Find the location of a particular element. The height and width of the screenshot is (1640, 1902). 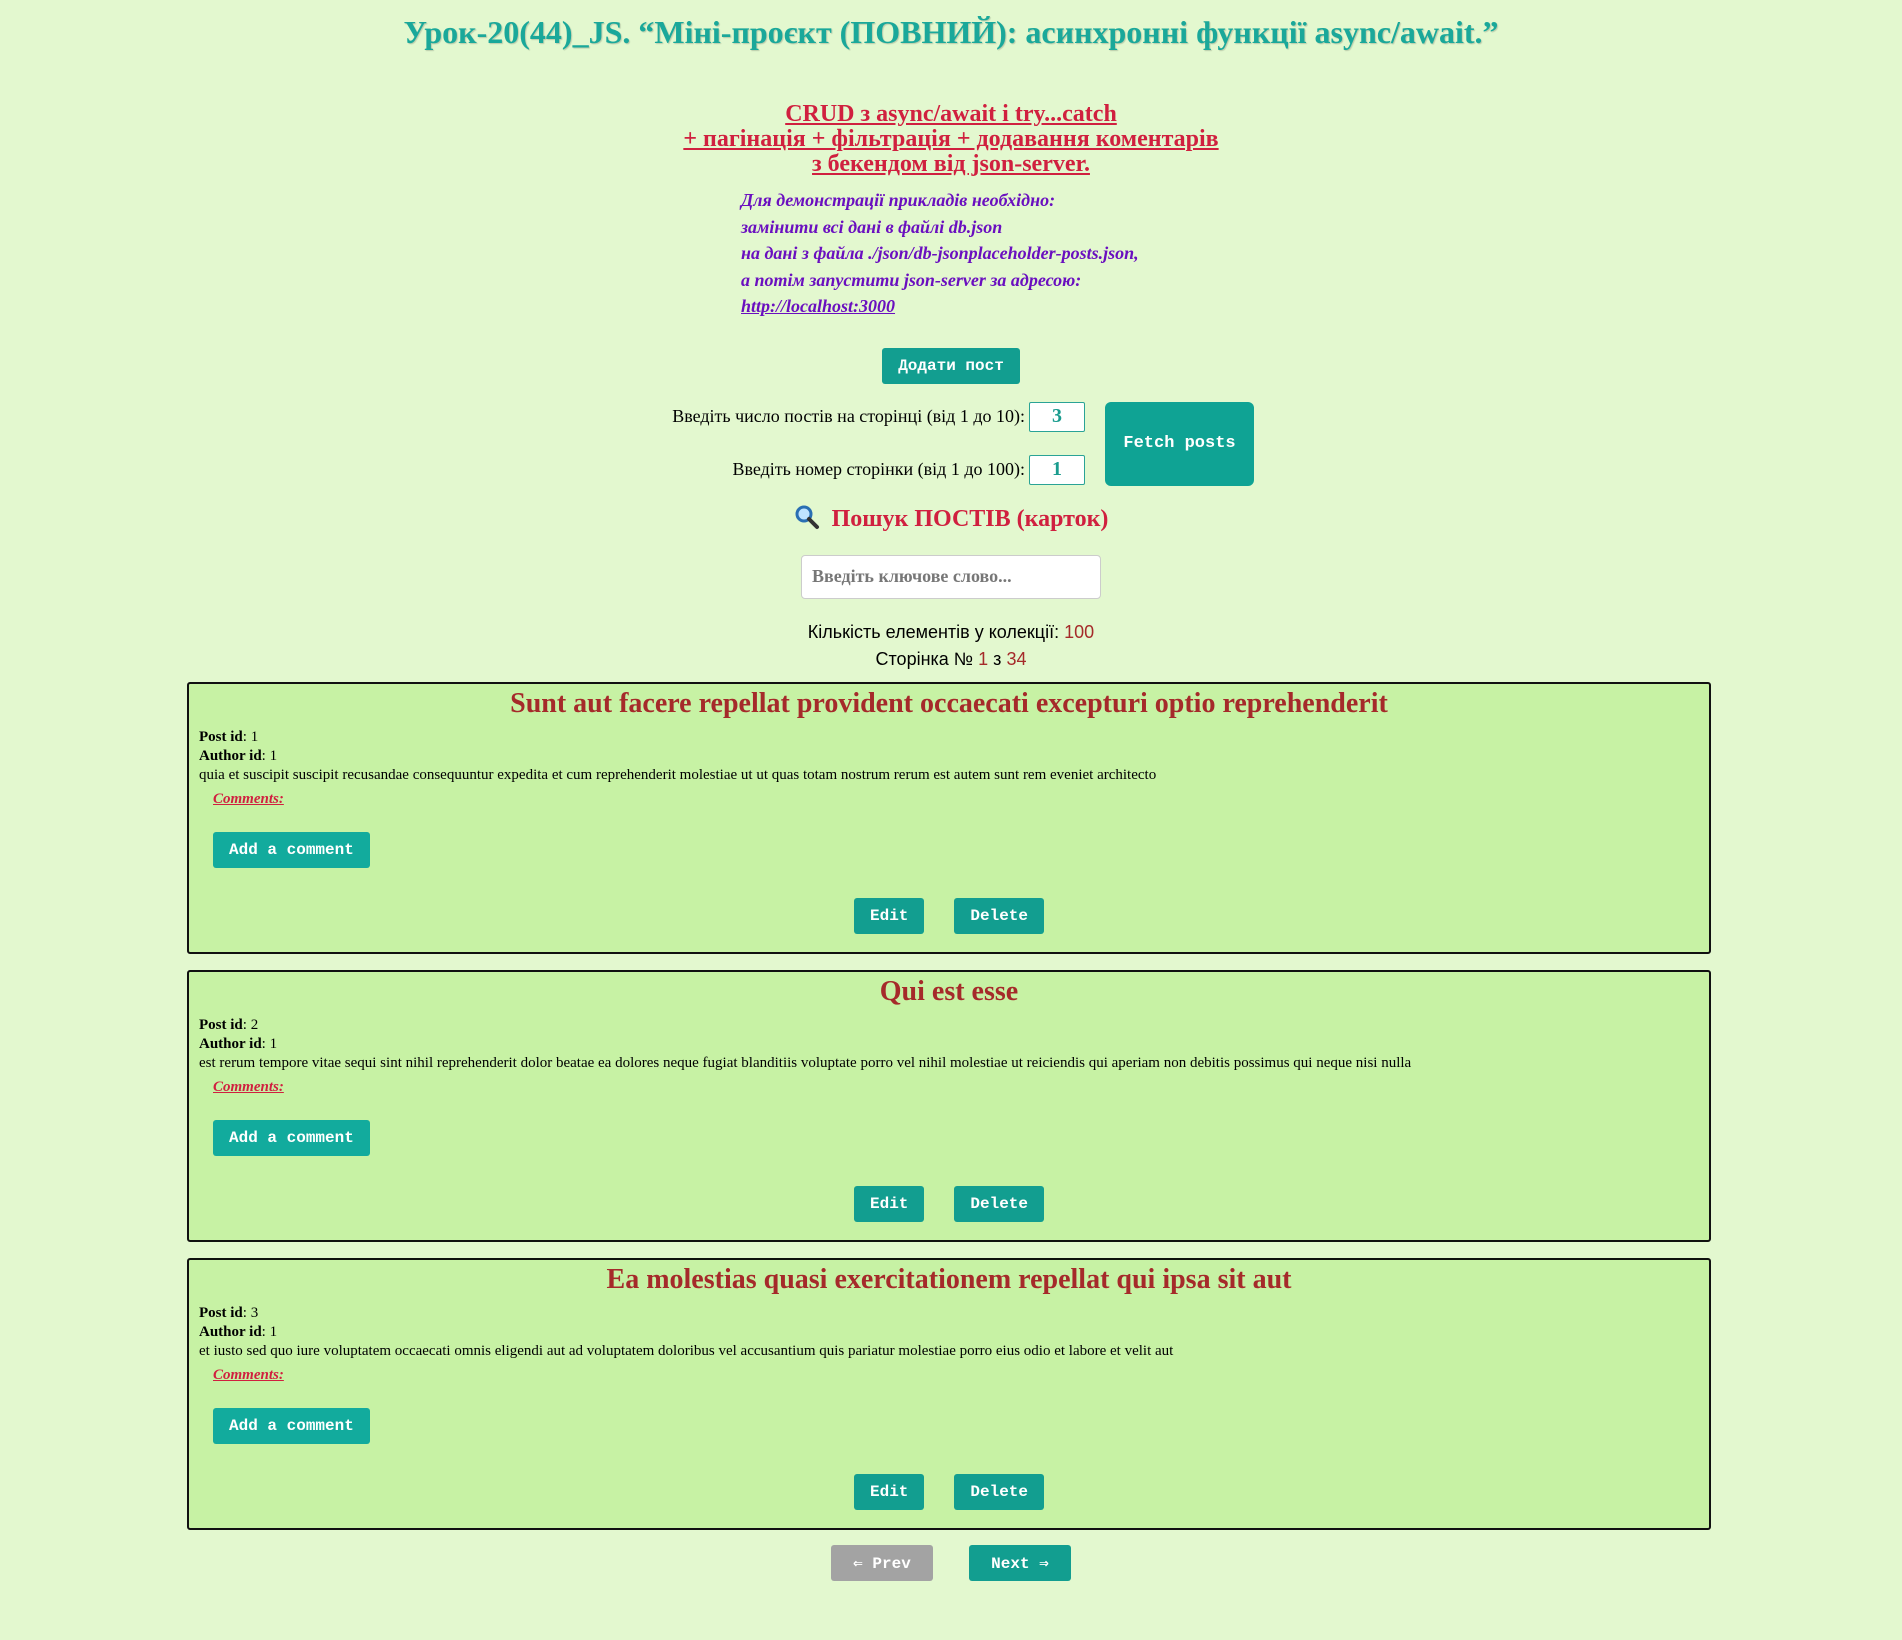

prev-page-button: ⇐ Prev is located at coordinates (882, 1562).